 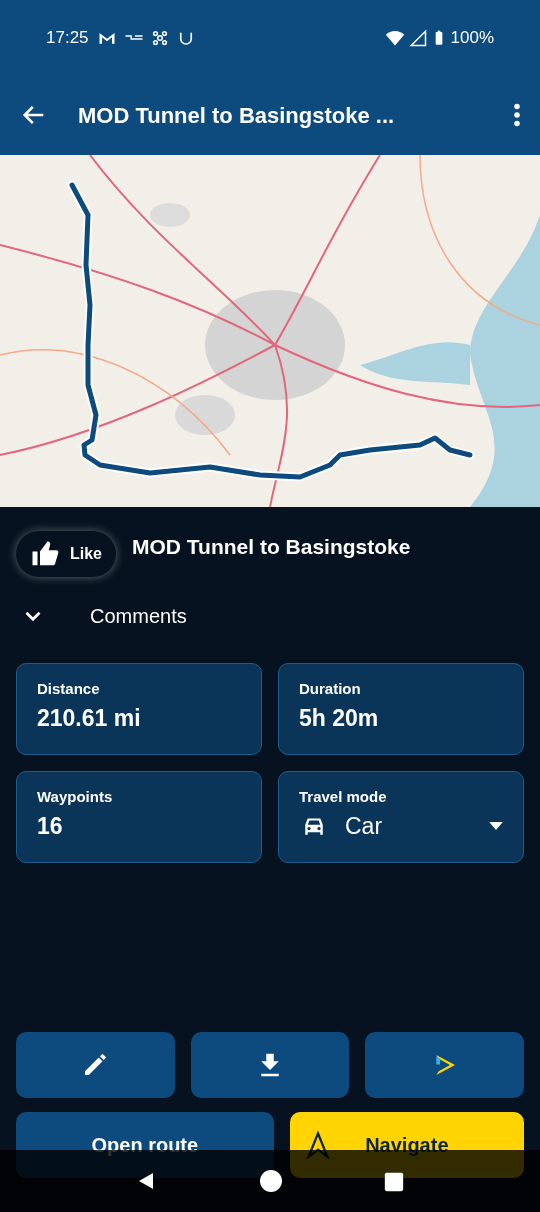 What do you see at coordinates (67, 37) in the screenshot?
I see `clock: 17:25` at bounding box center [67, 37].